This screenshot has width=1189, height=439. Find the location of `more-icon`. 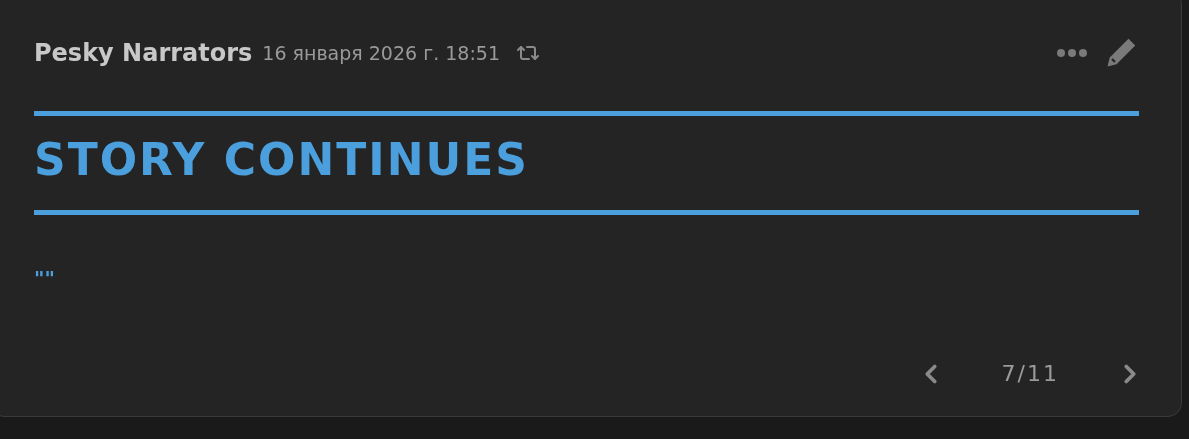

more-icon is located at coordinates (1072, 53).